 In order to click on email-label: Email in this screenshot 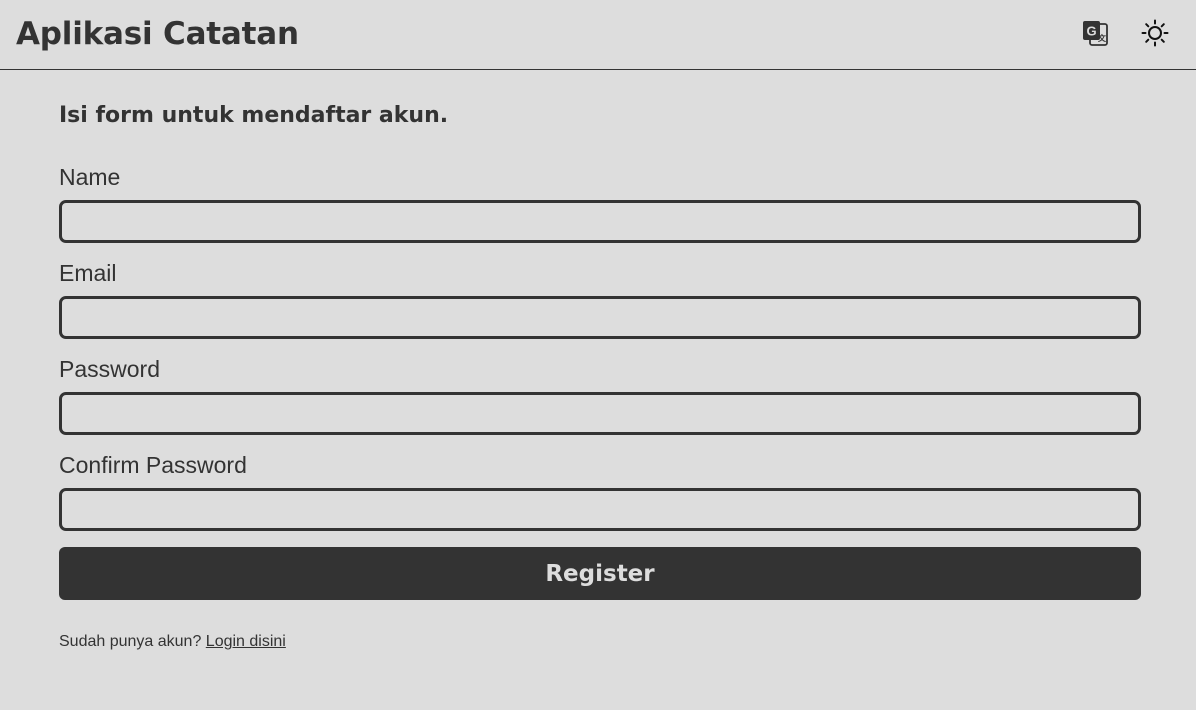, I will do `click(88, 273)`.